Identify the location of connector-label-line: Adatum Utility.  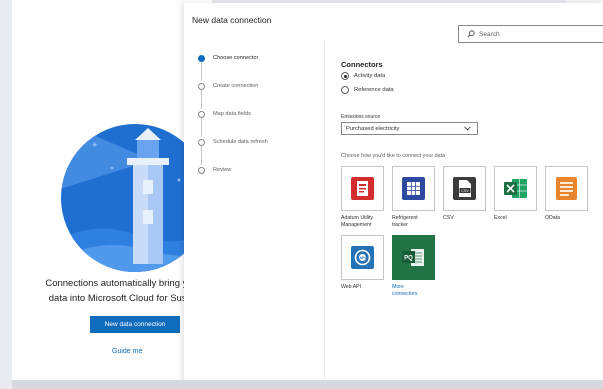
(357, 218).